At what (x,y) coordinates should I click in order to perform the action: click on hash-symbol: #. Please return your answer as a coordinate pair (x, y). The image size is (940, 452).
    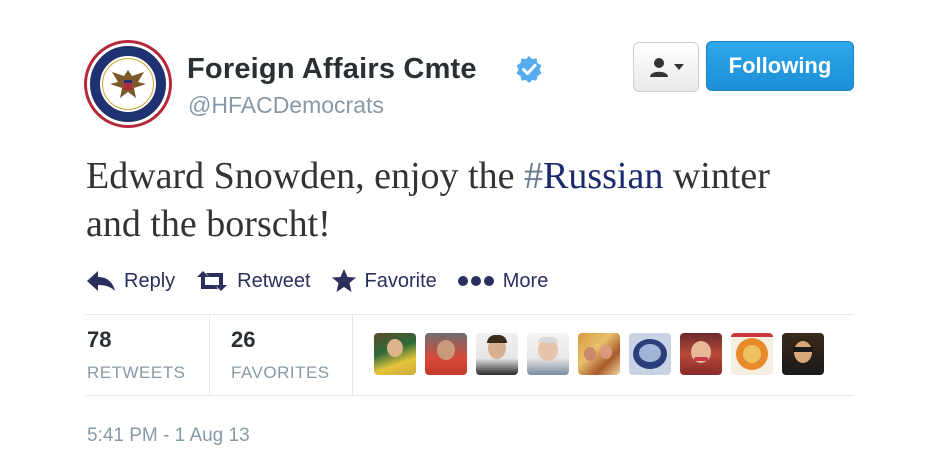
    Looking at the image, I should click on (533, 176).